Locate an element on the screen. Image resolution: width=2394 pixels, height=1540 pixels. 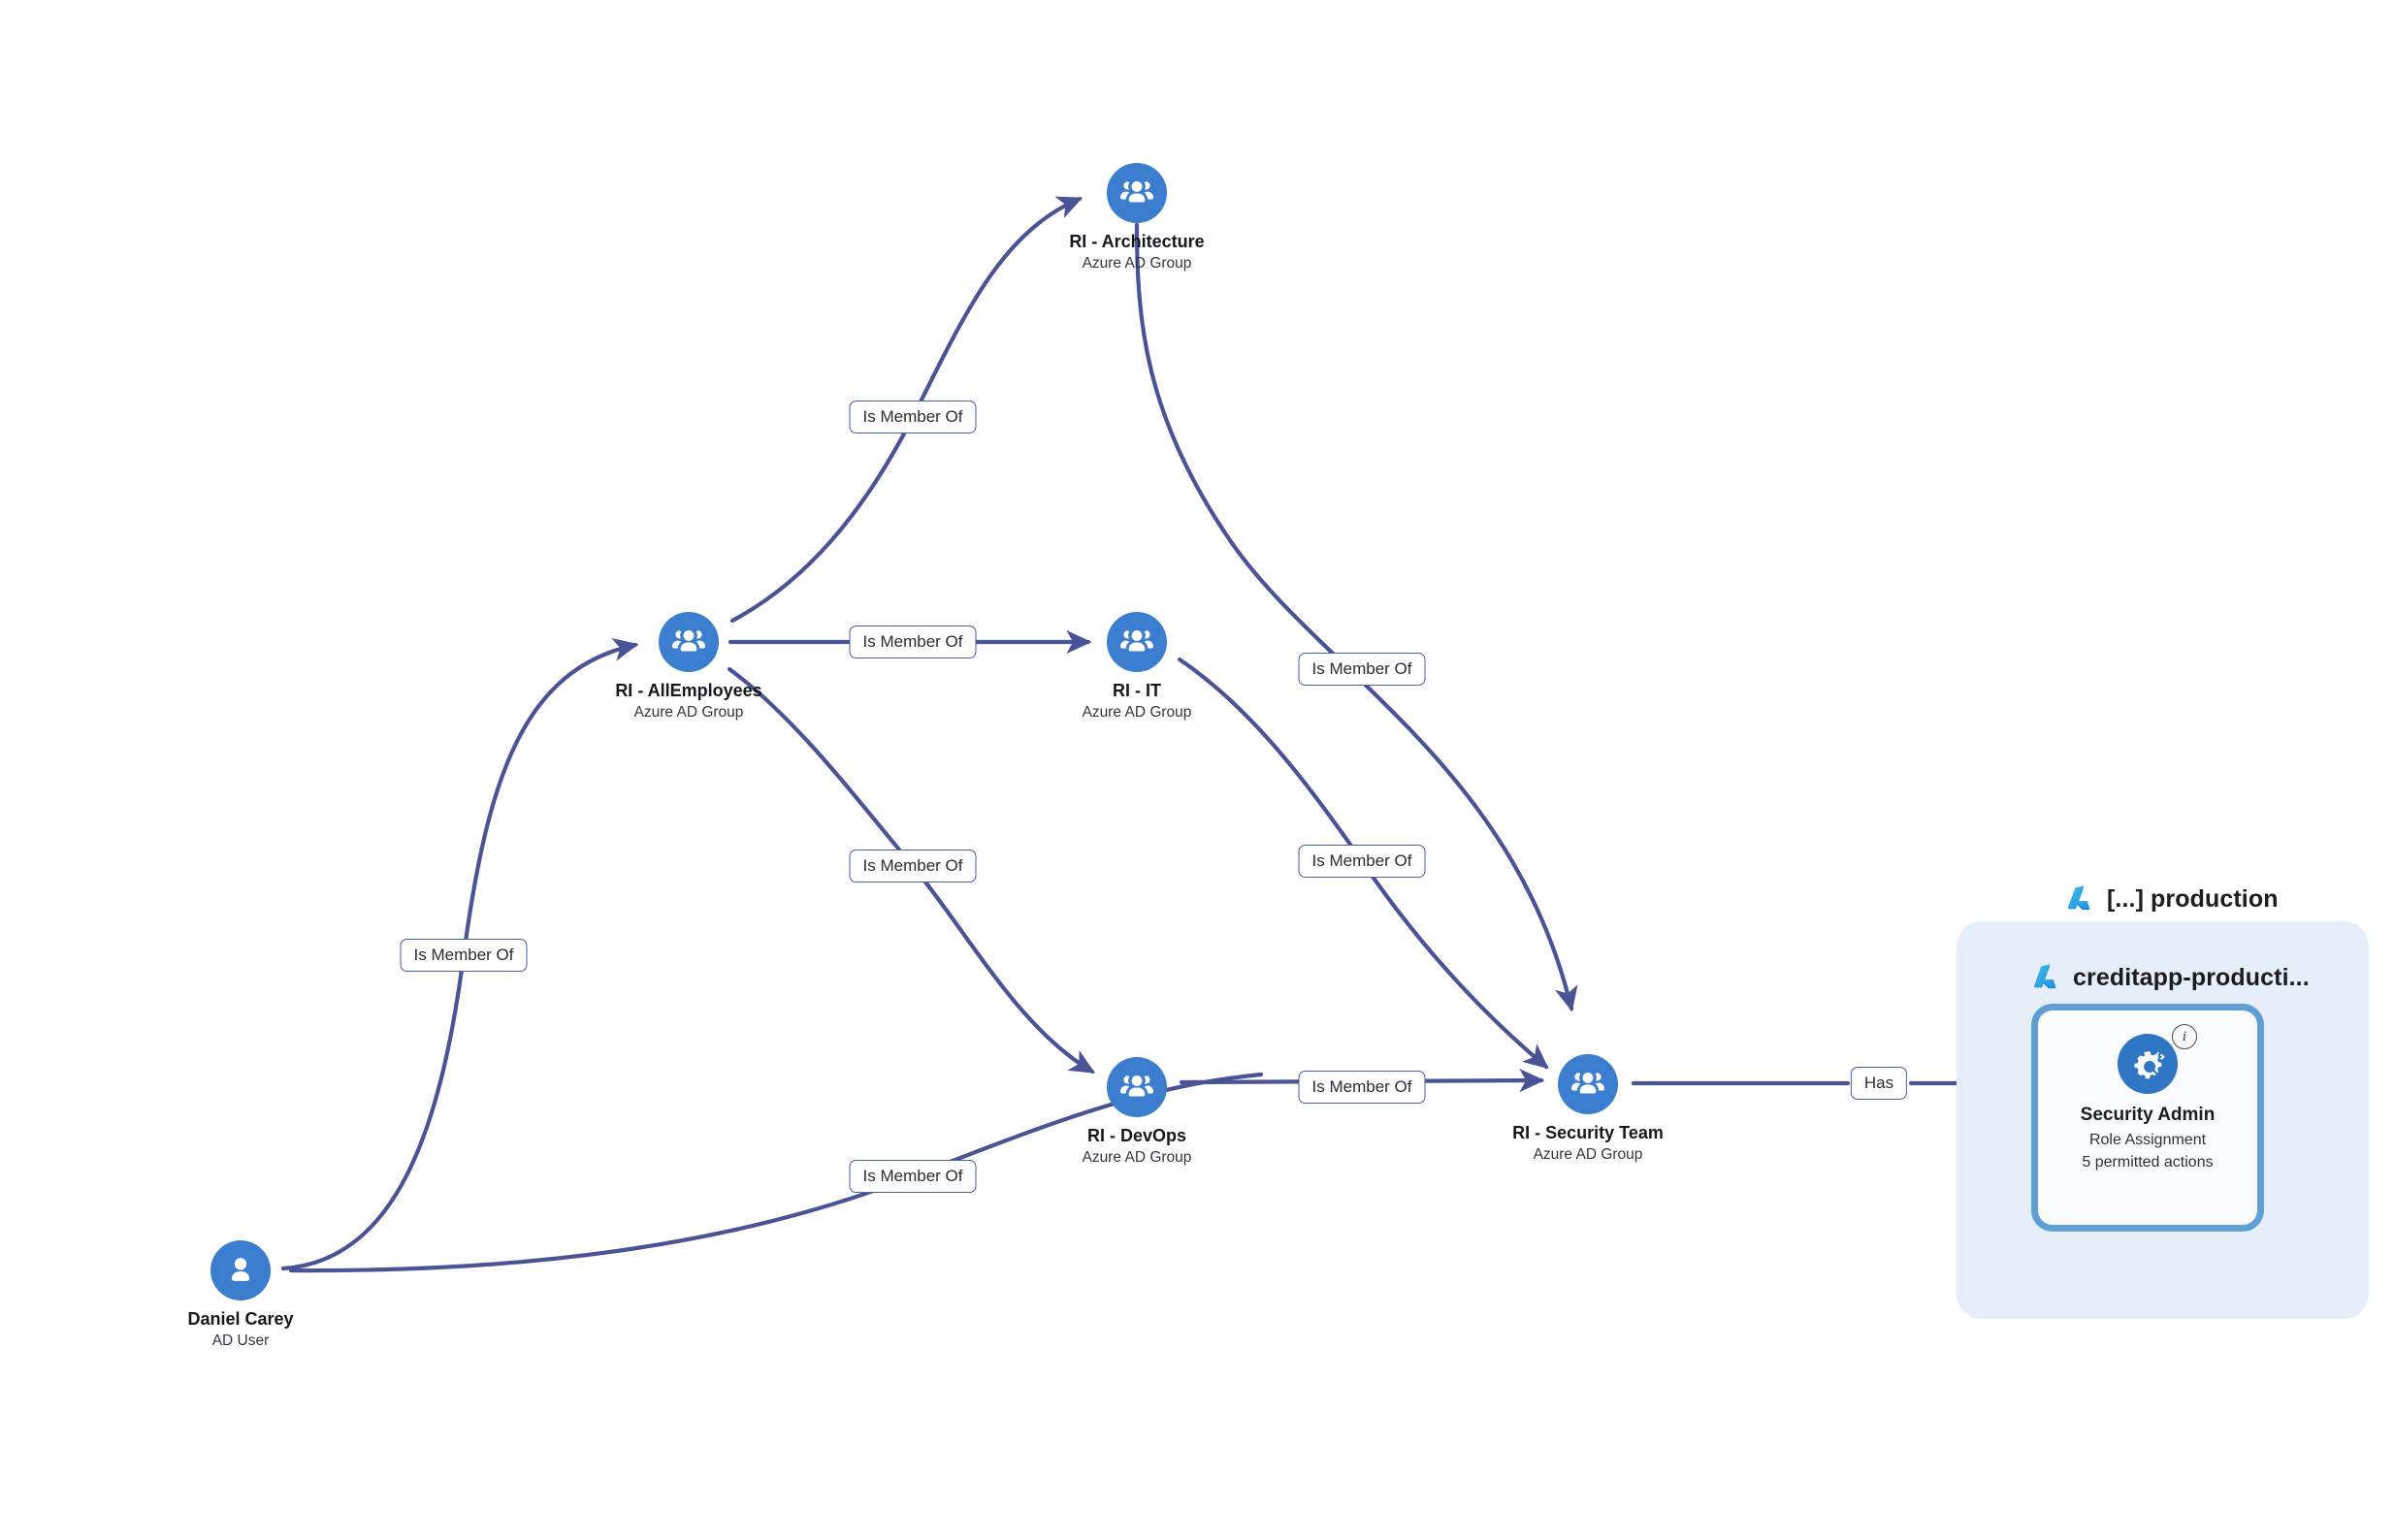
edge-label-it-to-securityteam: Is Member Of is located at coordinates (1362, 861).